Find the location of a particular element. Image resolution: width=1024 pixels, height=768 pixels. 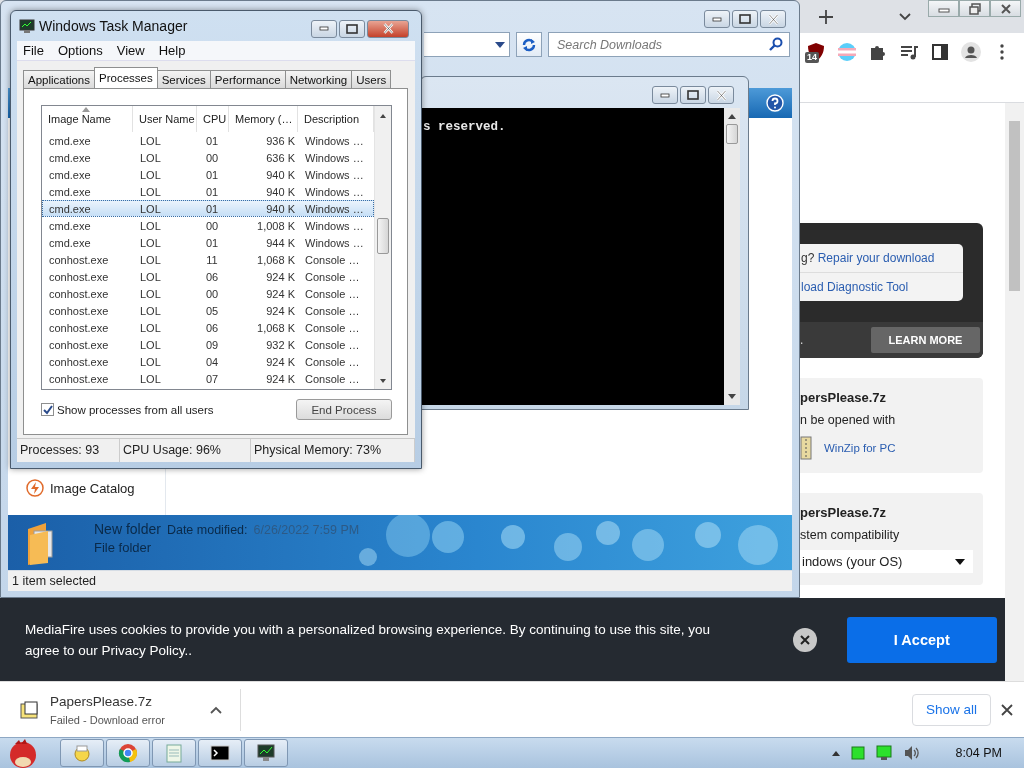

chevron-up-icon is located at coordinates (216, 709).